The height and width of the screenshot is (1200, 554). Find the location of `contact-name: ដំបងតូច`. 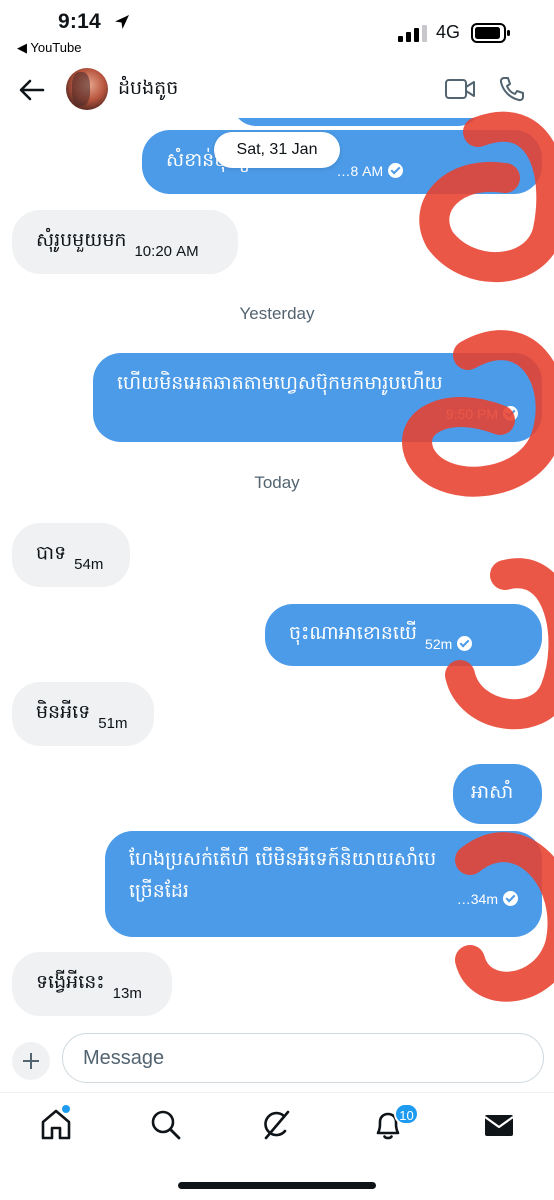

contact-name: ដំបងតូច is located at coordinates (148, 90).